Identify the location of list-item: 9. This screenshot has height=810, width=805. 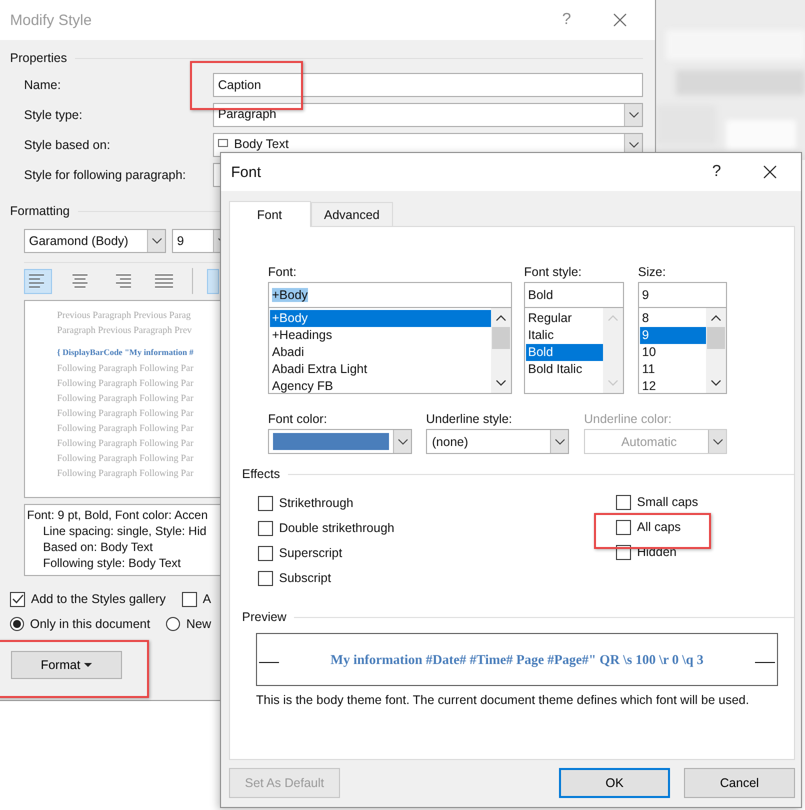
(673, 335).